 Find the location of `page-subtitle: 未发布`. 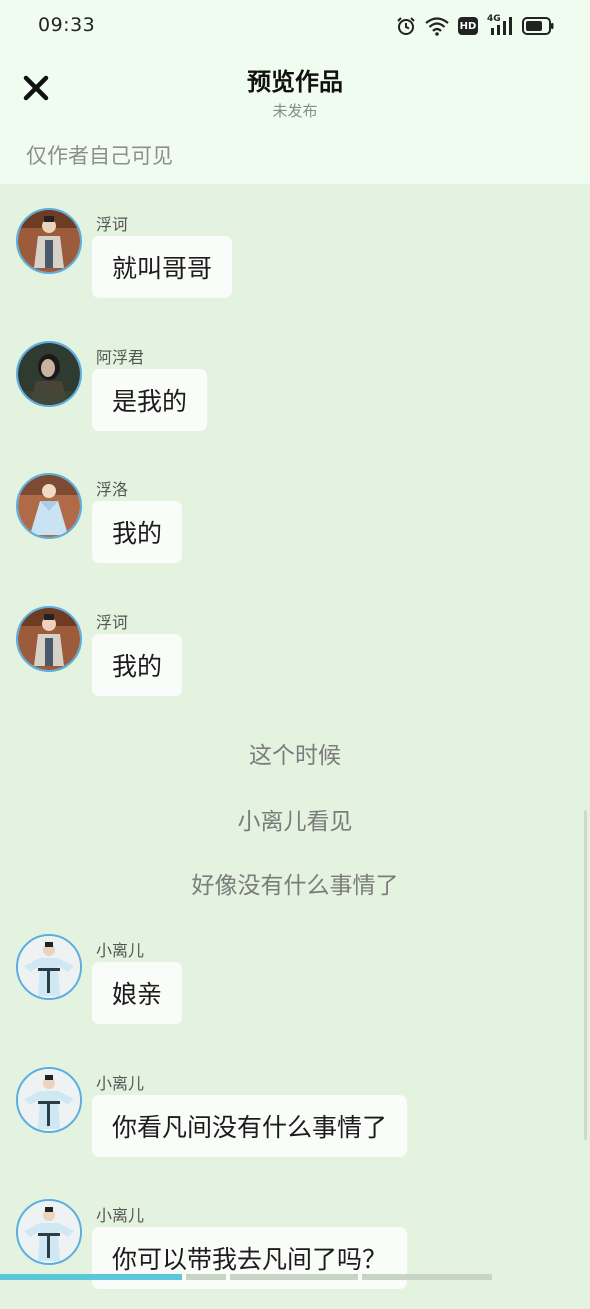

page-subtitle: 未发布 is located at coordinates (295, 111).